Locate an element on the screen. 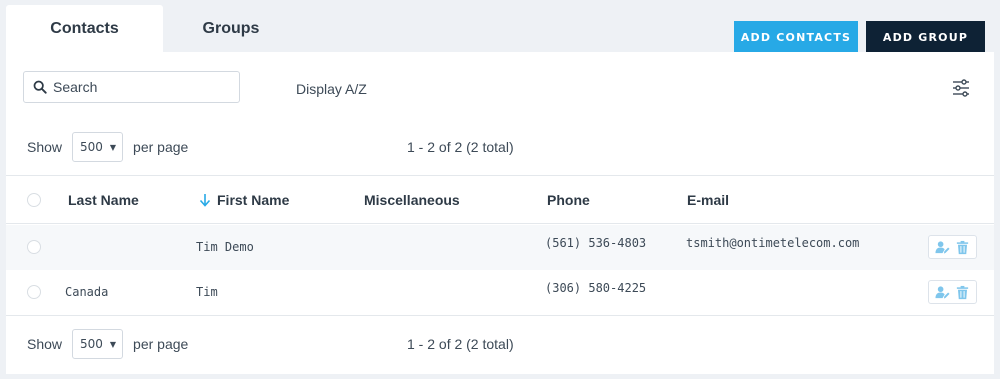  col-phone: Phone is located at coordinates (568, 200).